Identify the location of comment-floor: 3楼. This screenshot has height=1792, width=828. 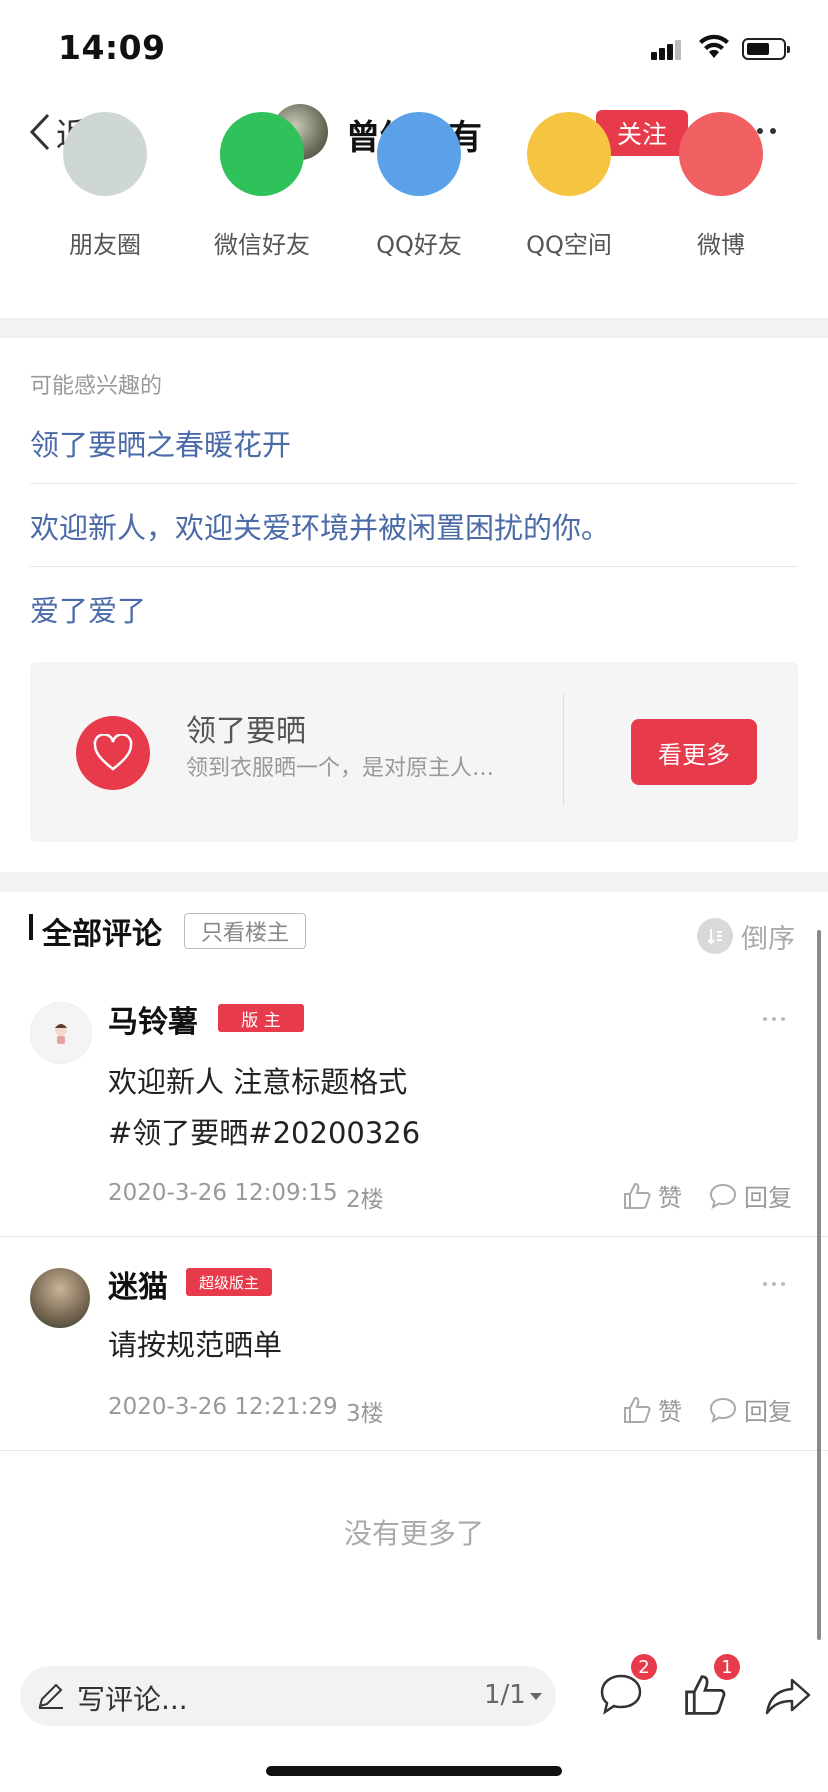
(365, 1414).